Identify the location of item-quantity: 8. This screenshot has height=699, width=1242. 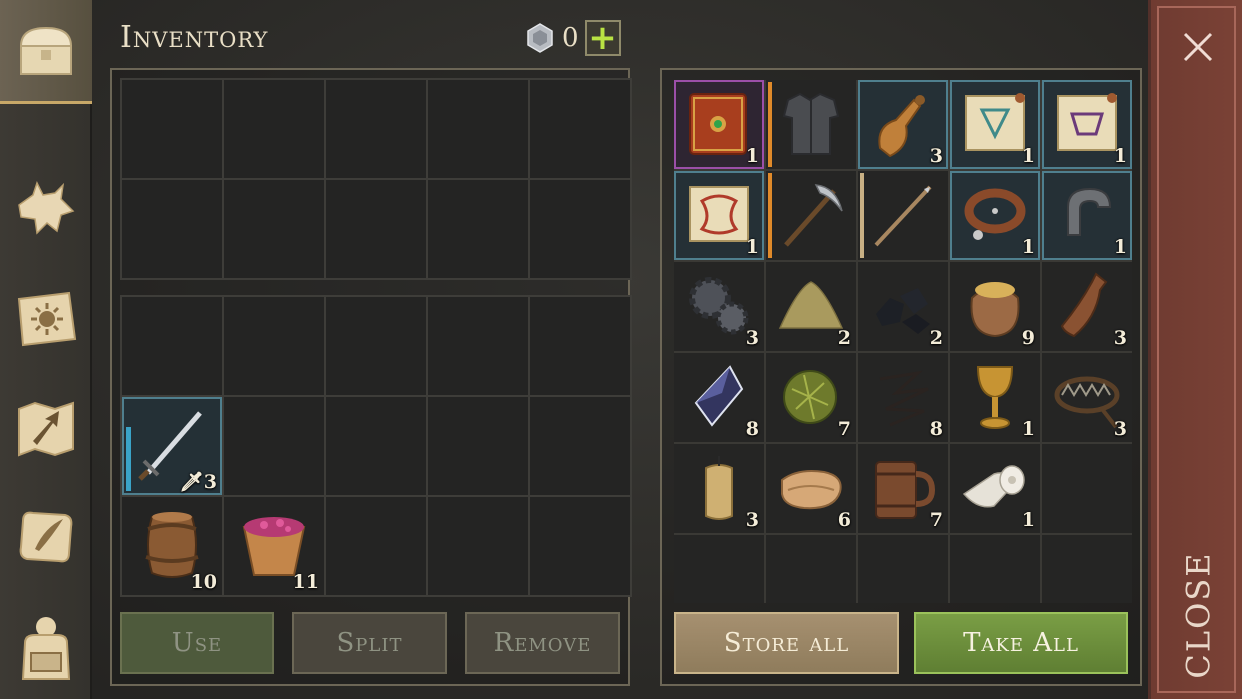
(752, 429).